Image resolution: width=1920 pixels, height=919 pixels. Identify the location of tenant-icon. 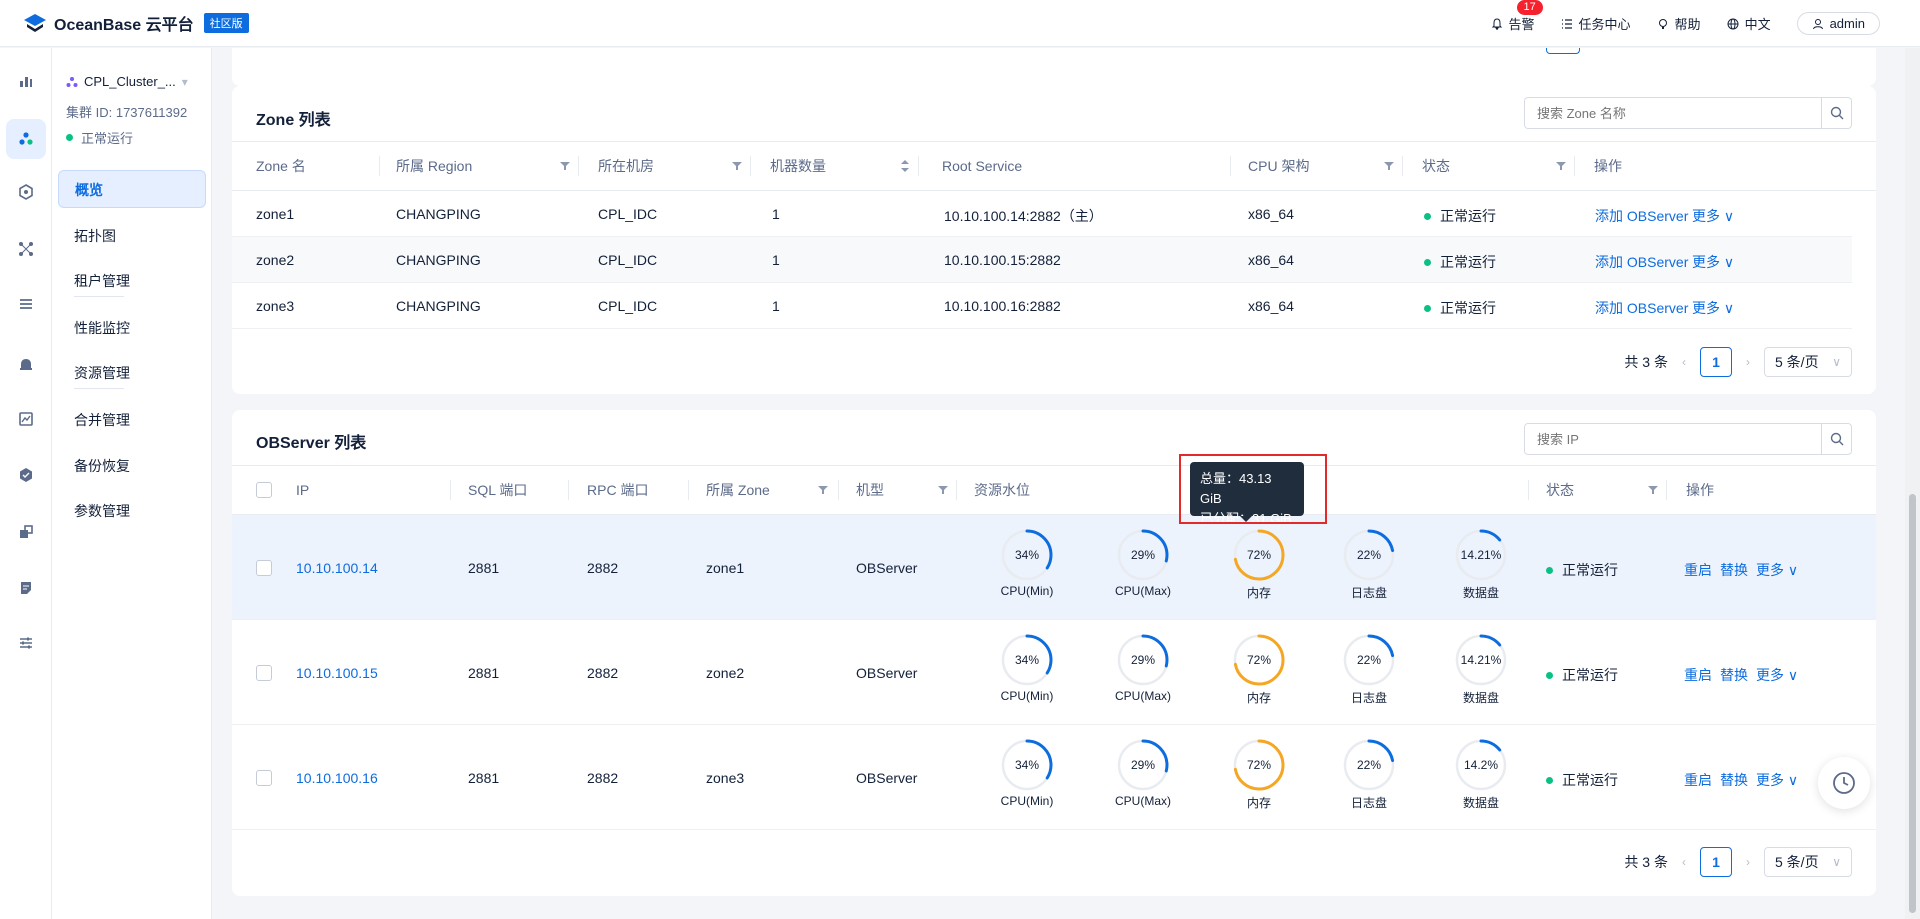
(26, 192).